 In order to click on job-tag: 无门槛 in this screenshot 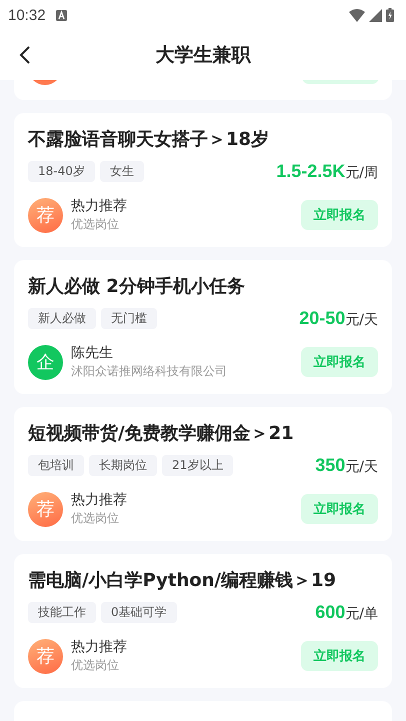, I will do `click(129, 318)`.